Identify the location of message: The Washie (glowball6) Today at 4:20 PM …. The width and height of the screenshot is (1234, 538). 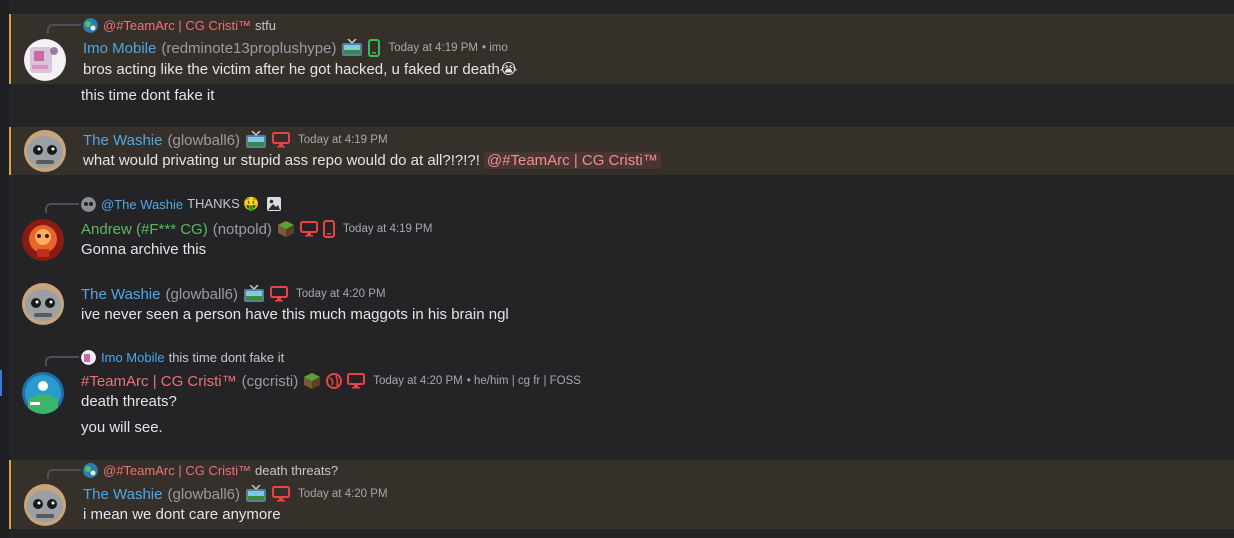
(621, 306).